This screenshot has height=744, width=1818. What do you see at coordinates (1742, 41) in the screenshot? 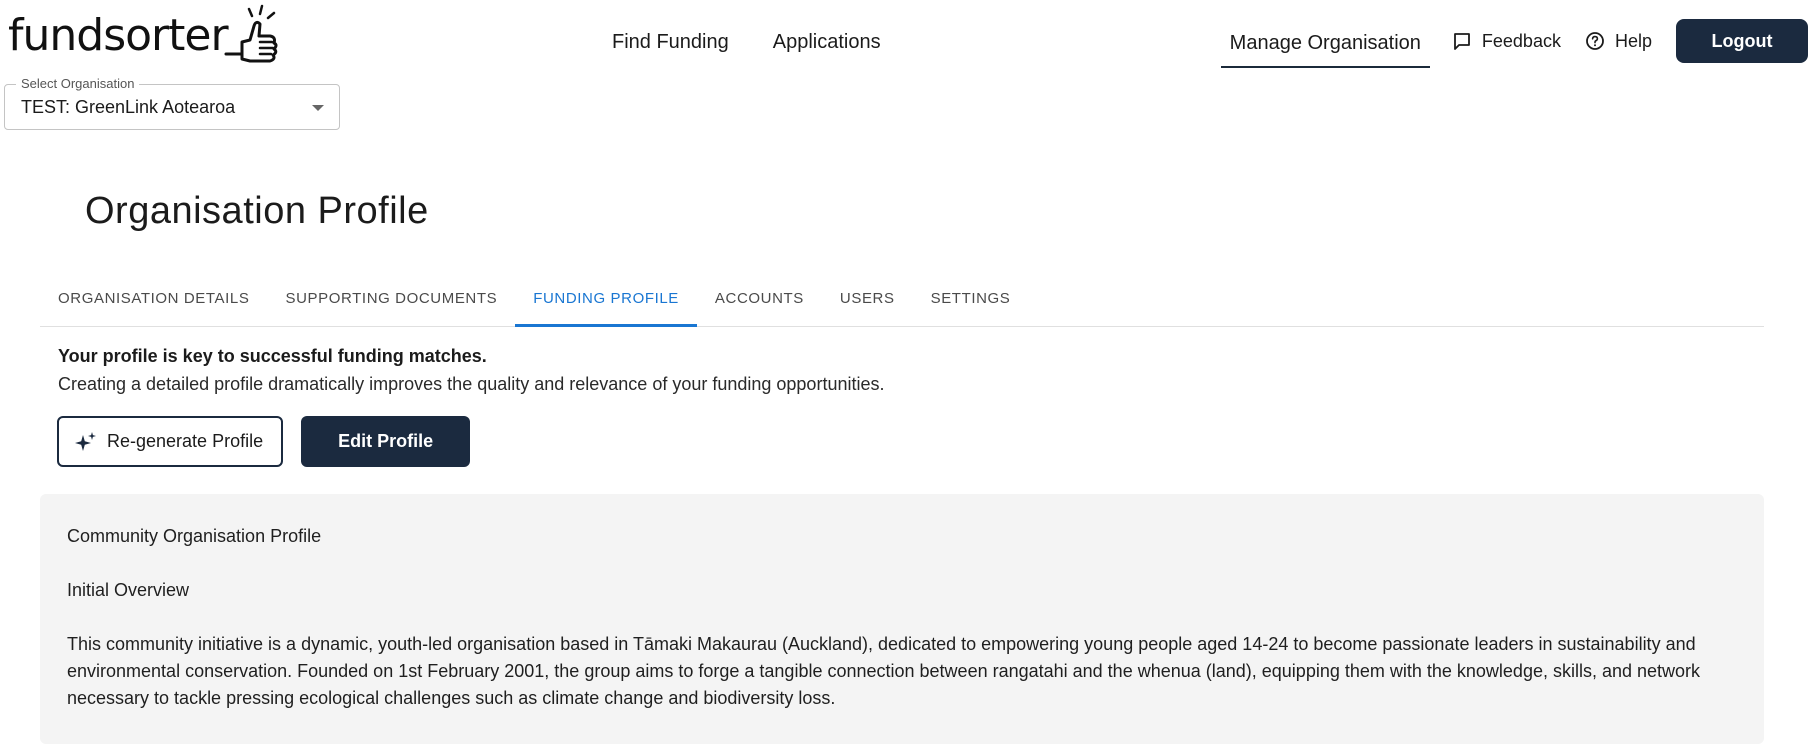
I see `logout-button: Logout` at bounding box center [1742, 41].